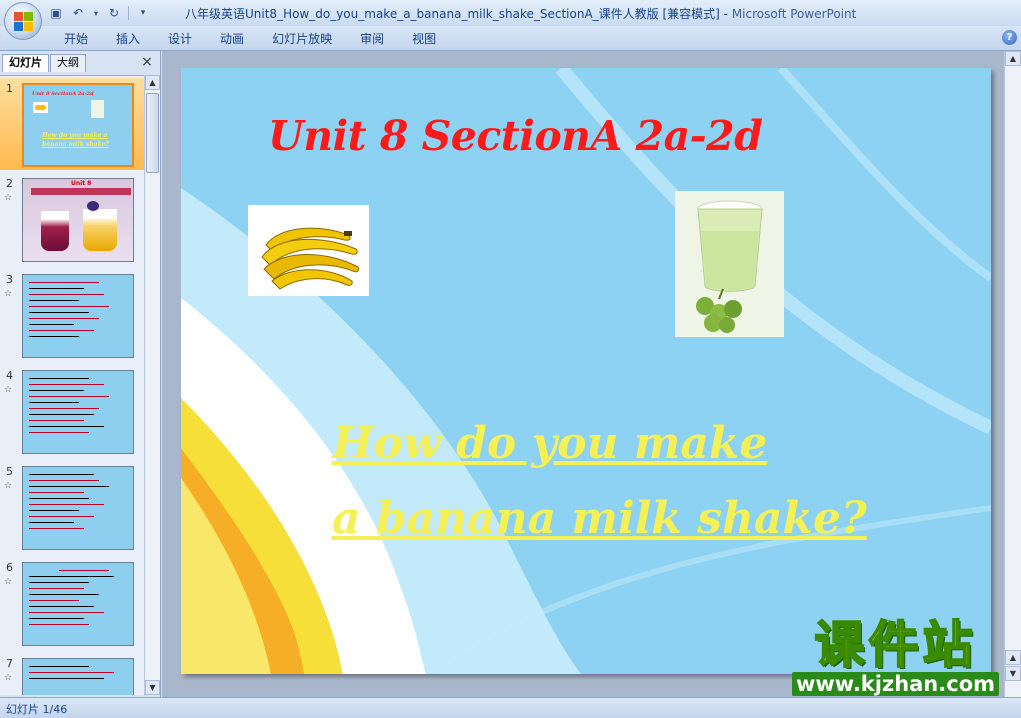 The width and height of the screenshot is (1021, 718). What do you see at coordinates (9, 88) in the screenshot?
I see `thumbnail-number: 1` at bounding box center [9, 88].